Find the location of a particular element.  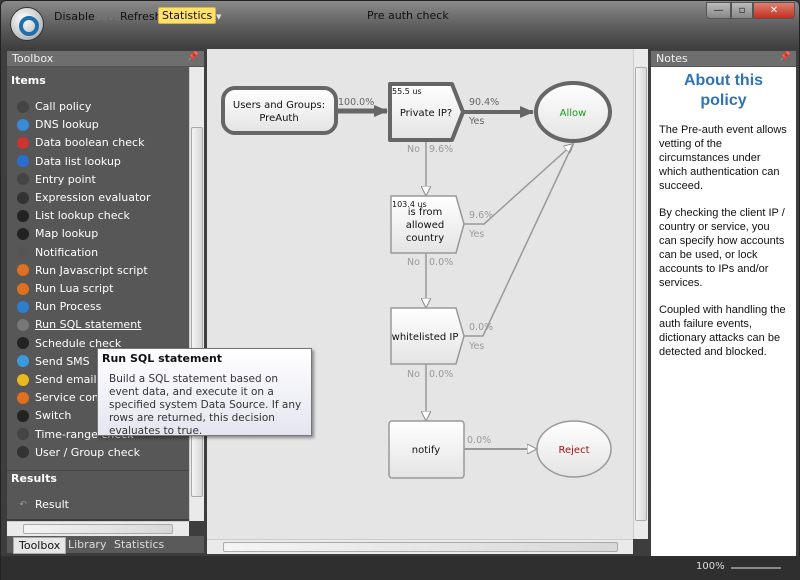

edge-label: 90.4% is located at coordinates (484, 102).